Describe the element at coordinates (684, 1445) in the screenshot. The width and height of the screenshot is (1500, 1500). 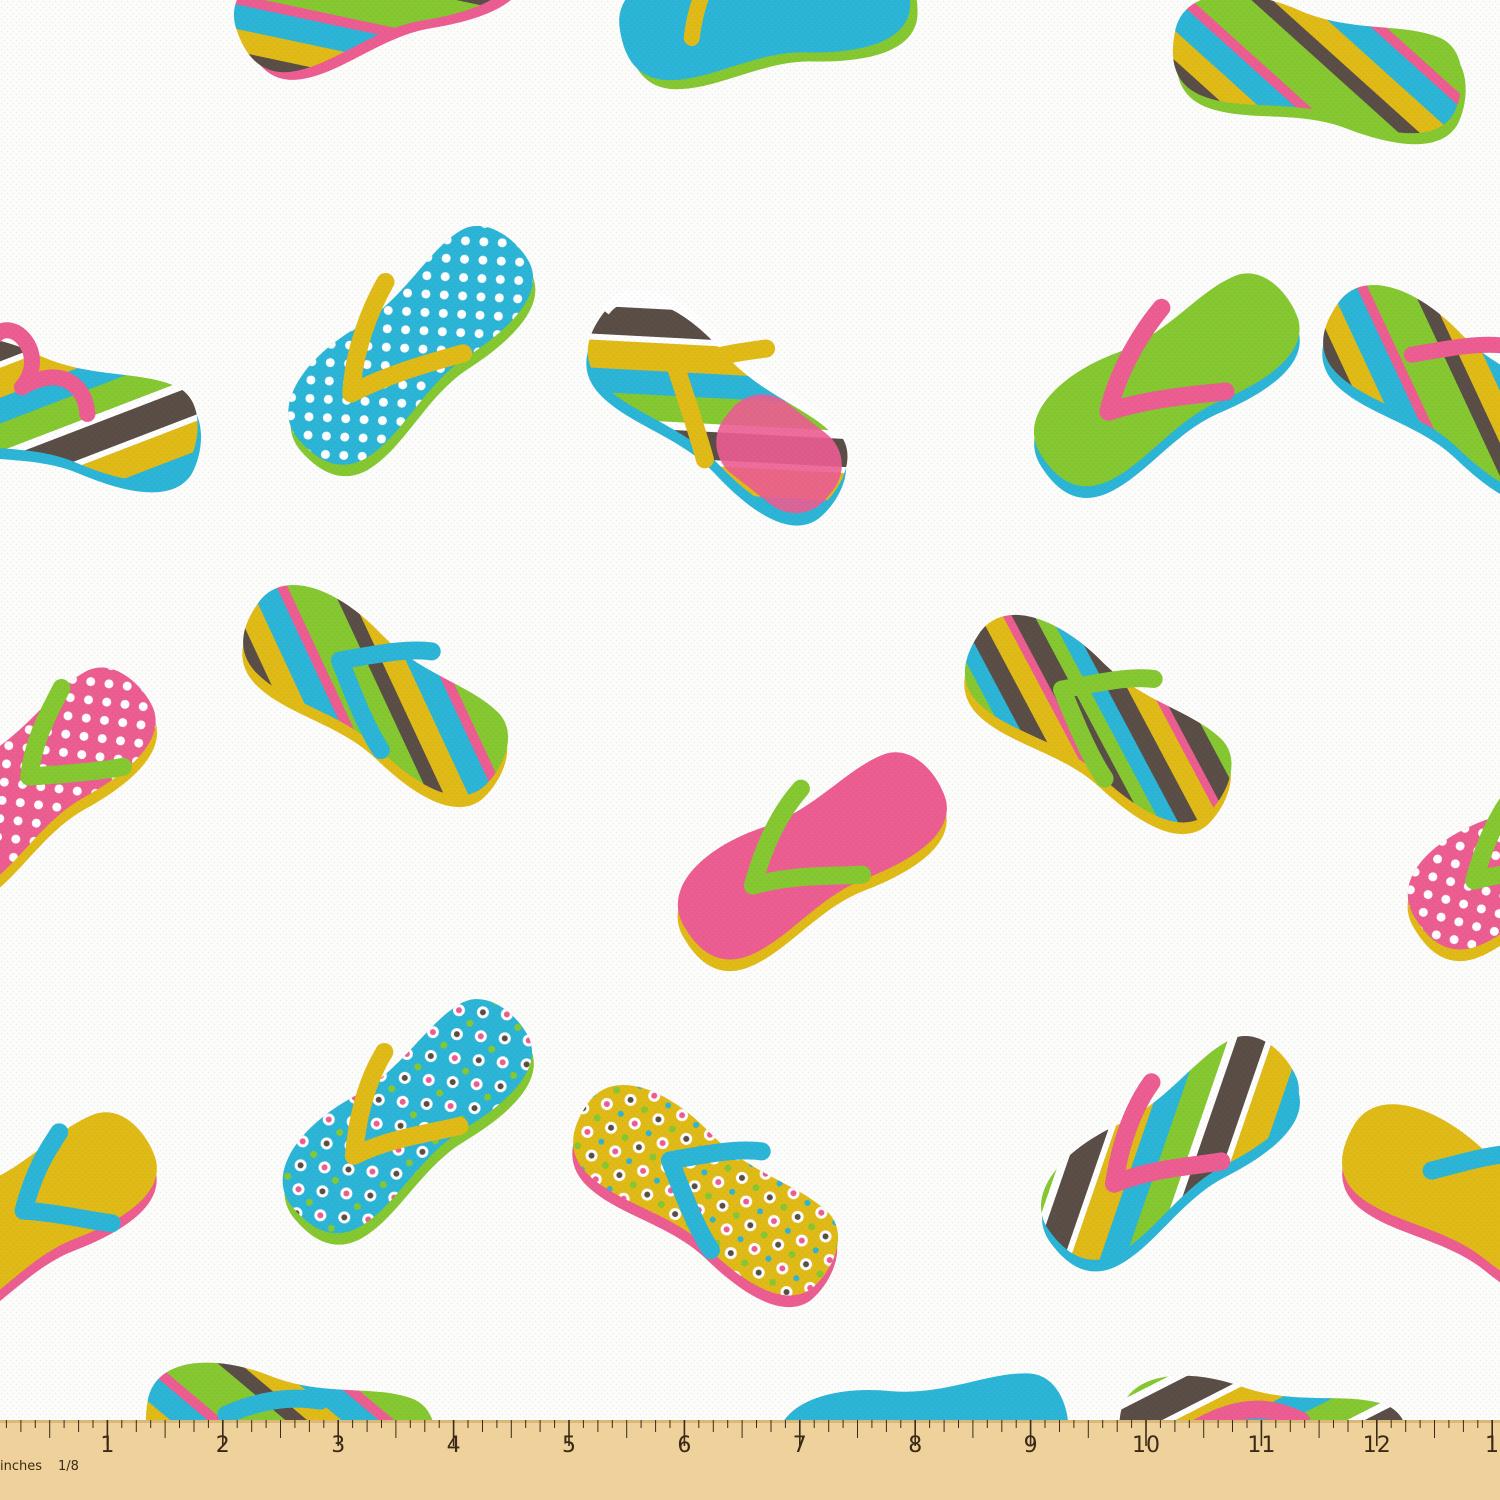
I see `ruler-number: 6` at that location.